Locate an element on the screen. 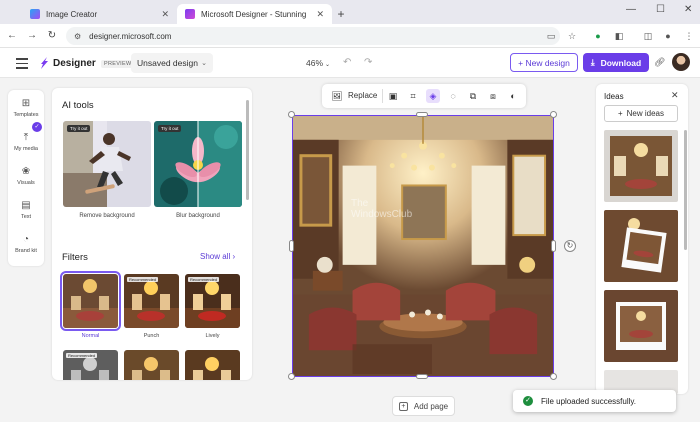 The width and height of the screenshot is (700, 422). forward-icon: → is located at coordinates (32, 35).